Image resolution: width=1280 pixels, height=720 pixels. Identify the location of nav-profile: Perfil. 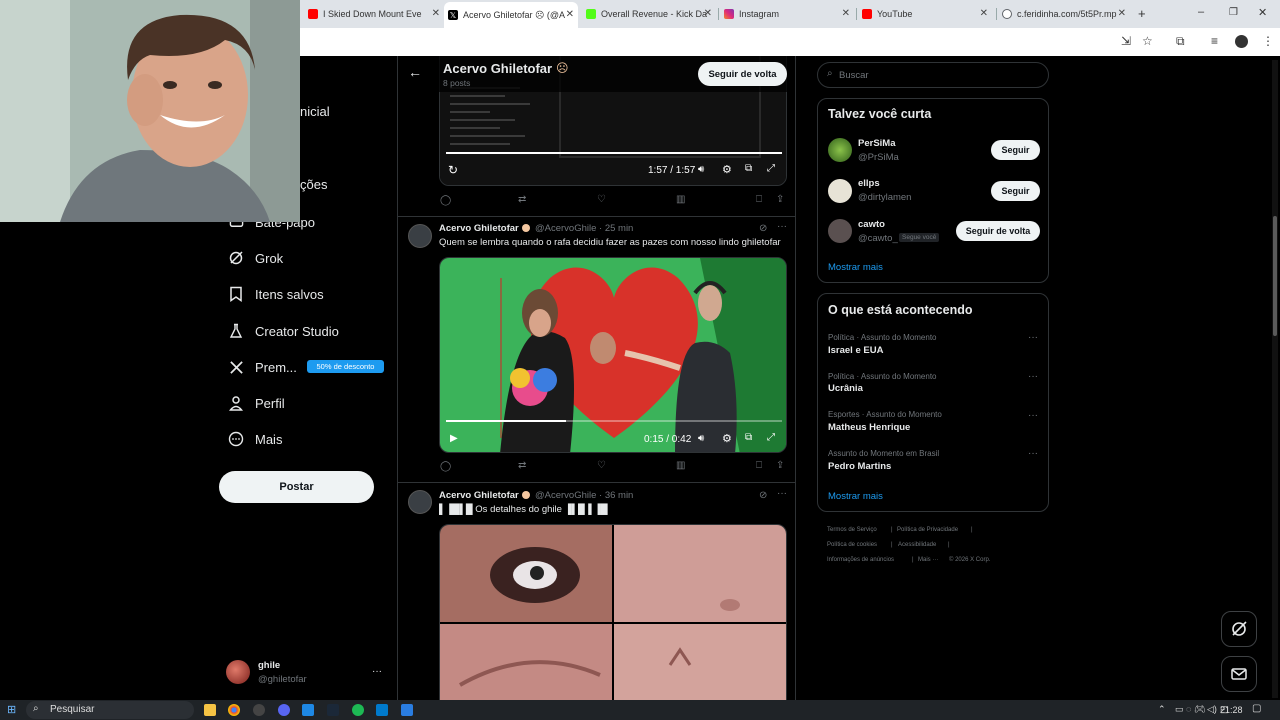
(256, 403).